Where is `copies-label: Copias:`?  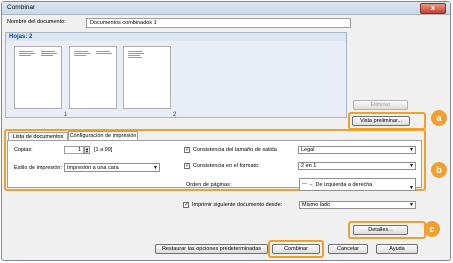 copies-label: Copias: is located at coordinates (23, 150).